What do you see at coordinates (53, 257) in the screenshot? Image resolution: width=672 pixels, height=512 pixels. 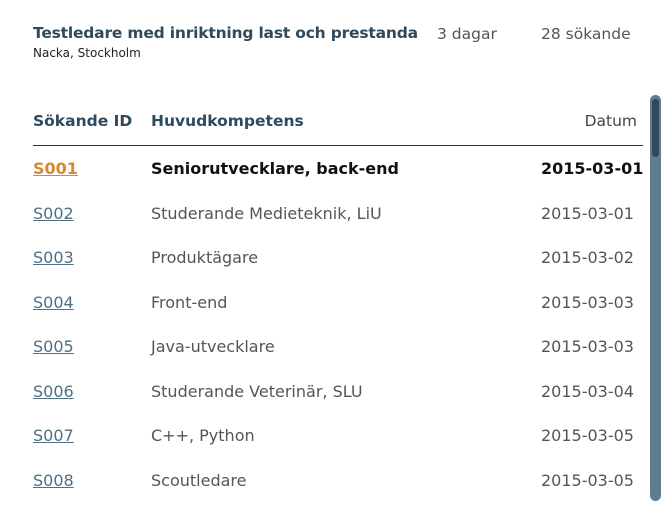 I see `applicant-id-link: S003` at bounding box center [53, 257].